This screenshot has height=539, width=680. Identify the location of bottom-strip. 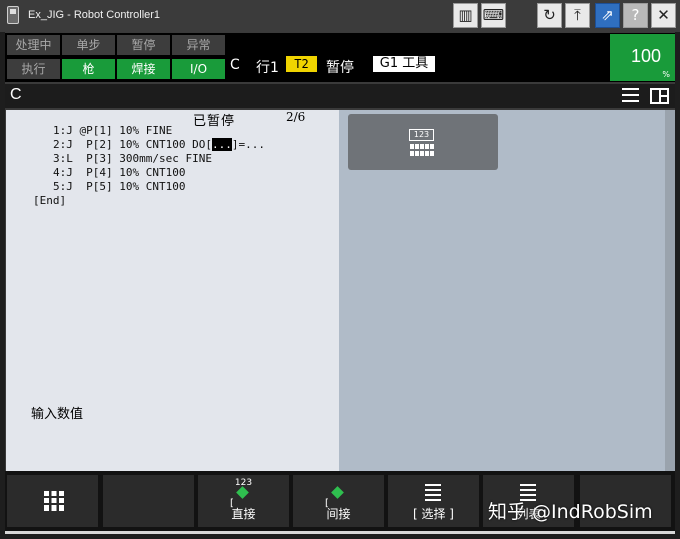
(340, 535).